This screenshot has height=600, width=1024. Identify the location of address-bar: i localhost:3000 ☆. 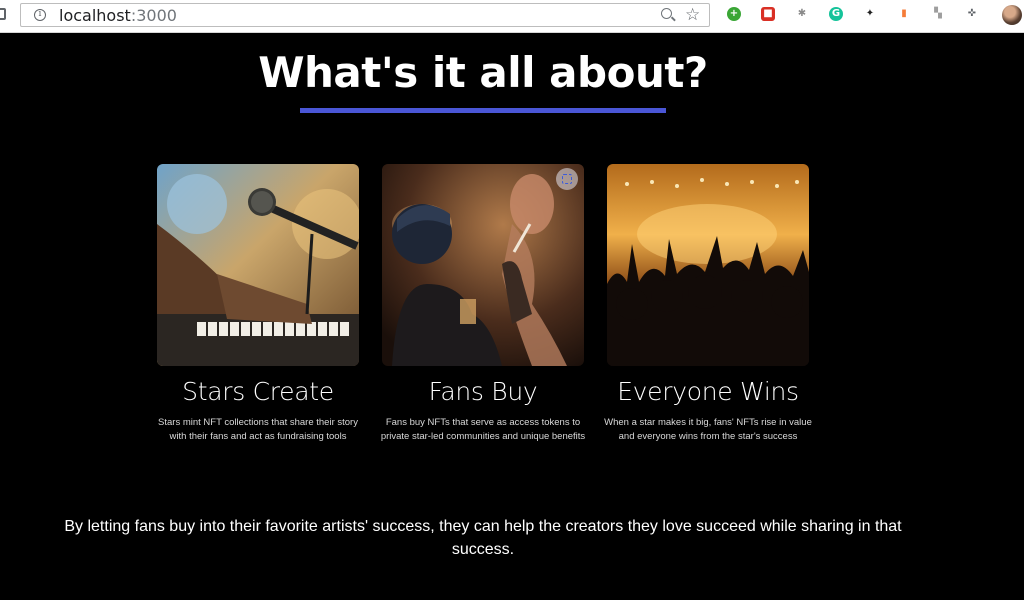
(365, 15).